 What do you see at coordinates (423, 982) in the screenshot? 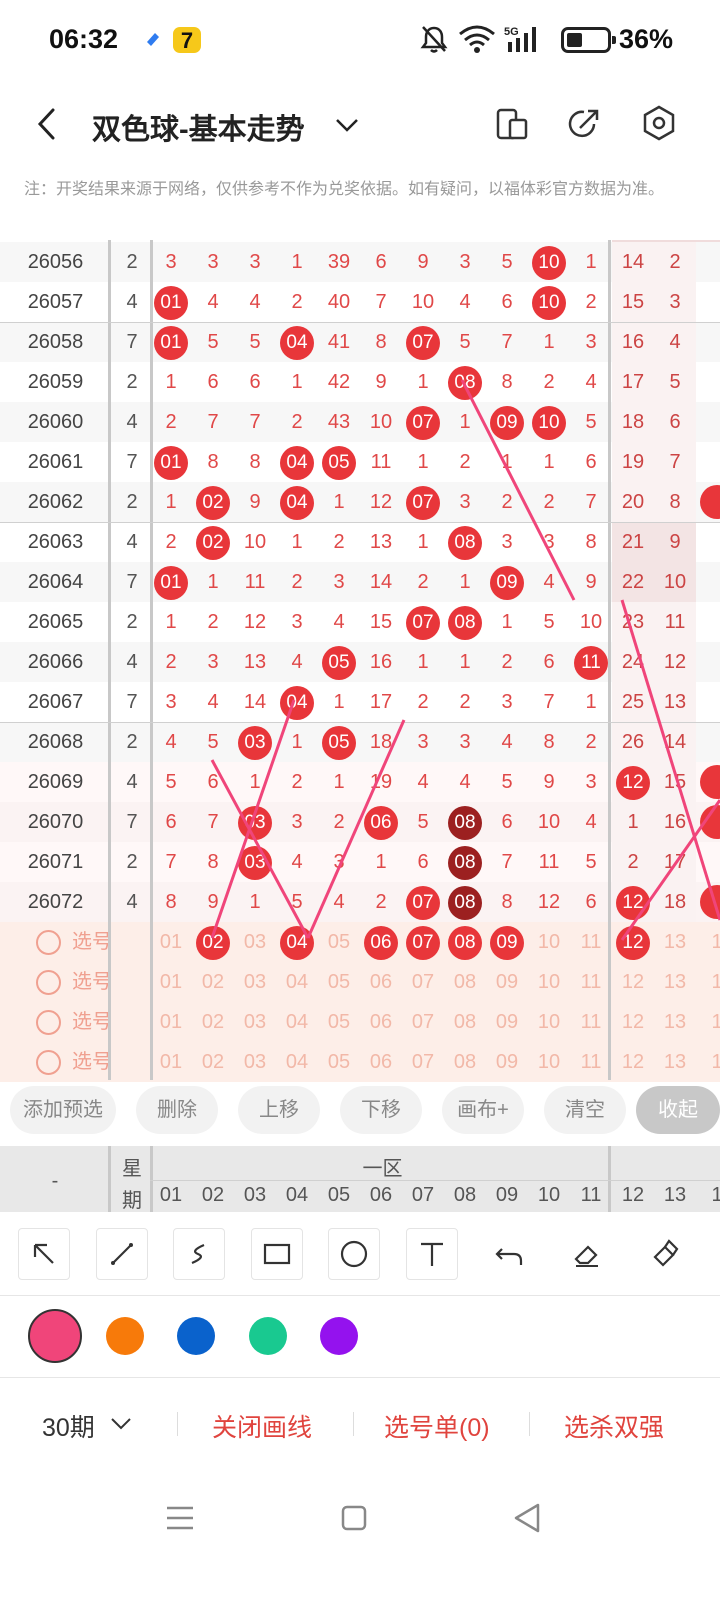
I see `select-number-cell: 07` at bounding box center [423, 982].